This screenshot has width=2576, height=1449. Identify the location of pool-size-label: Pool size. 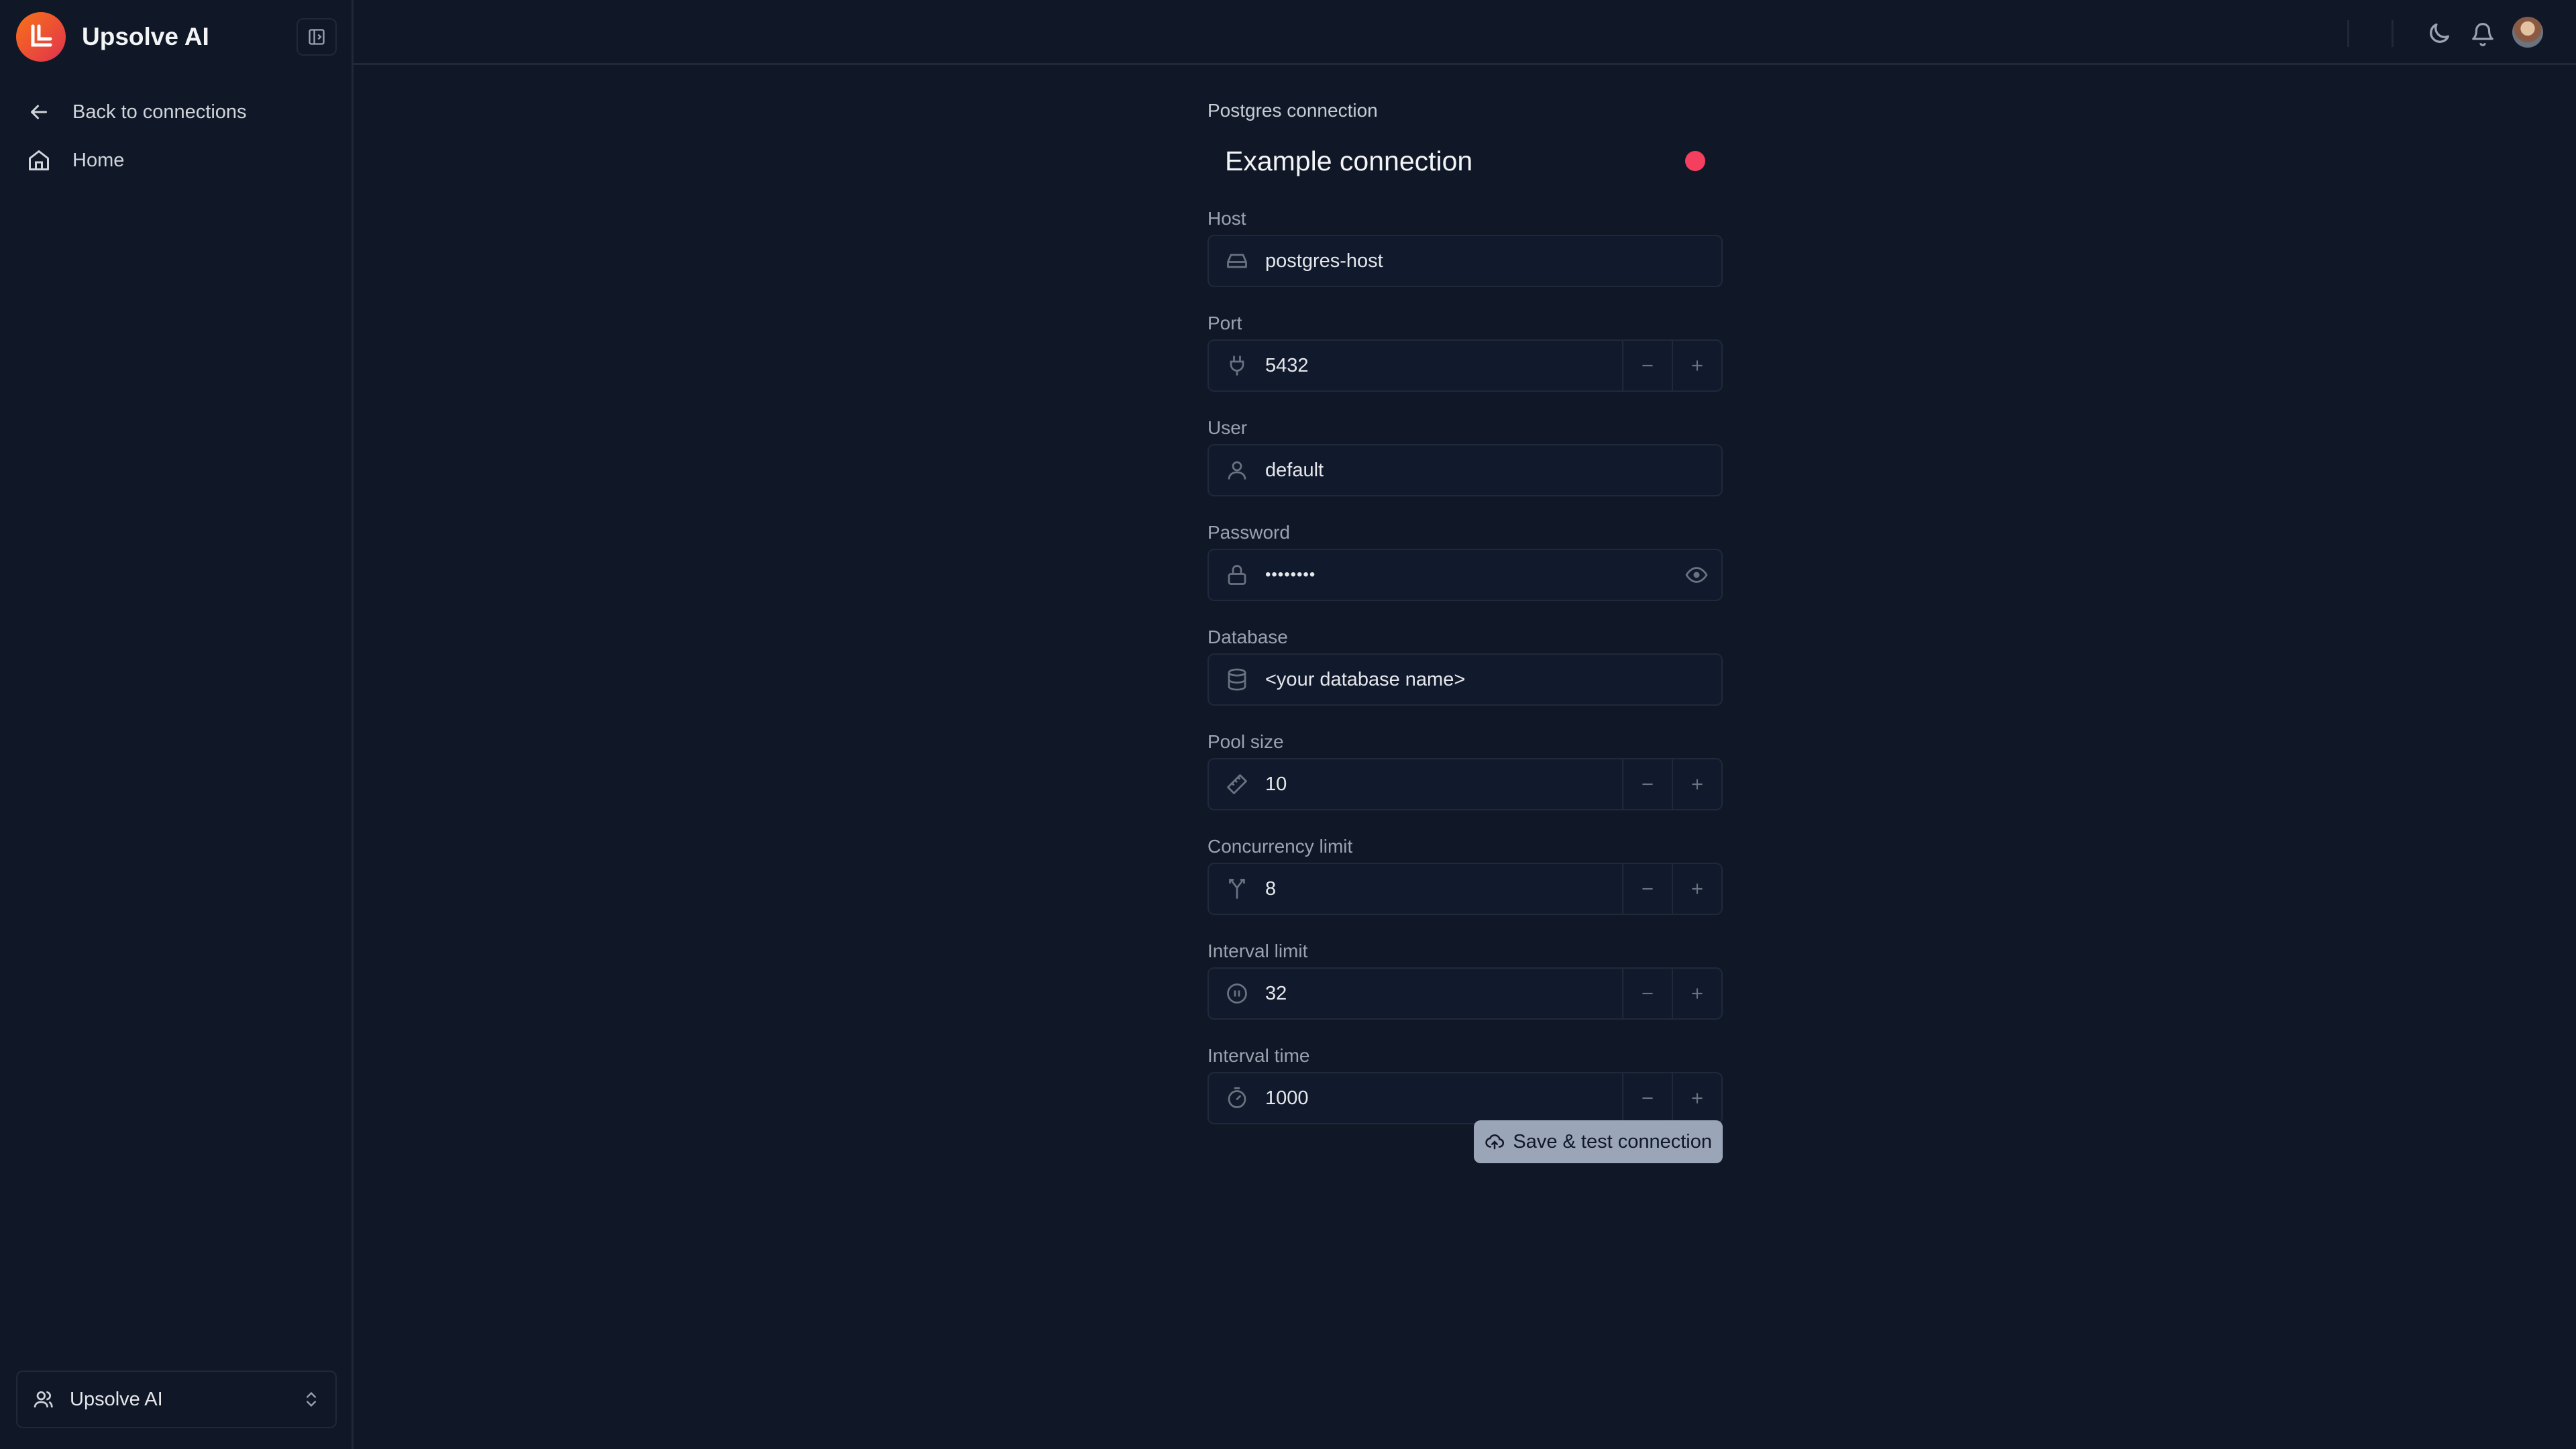
(1246, 741).